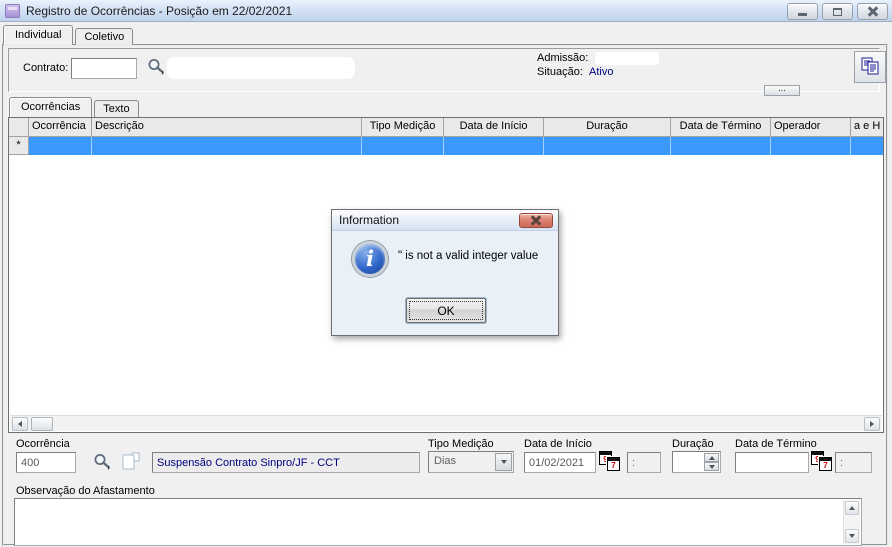 This screenshot has height=547, width=892. I want to click on grid-header-operador: Operador, so click(811, 127).